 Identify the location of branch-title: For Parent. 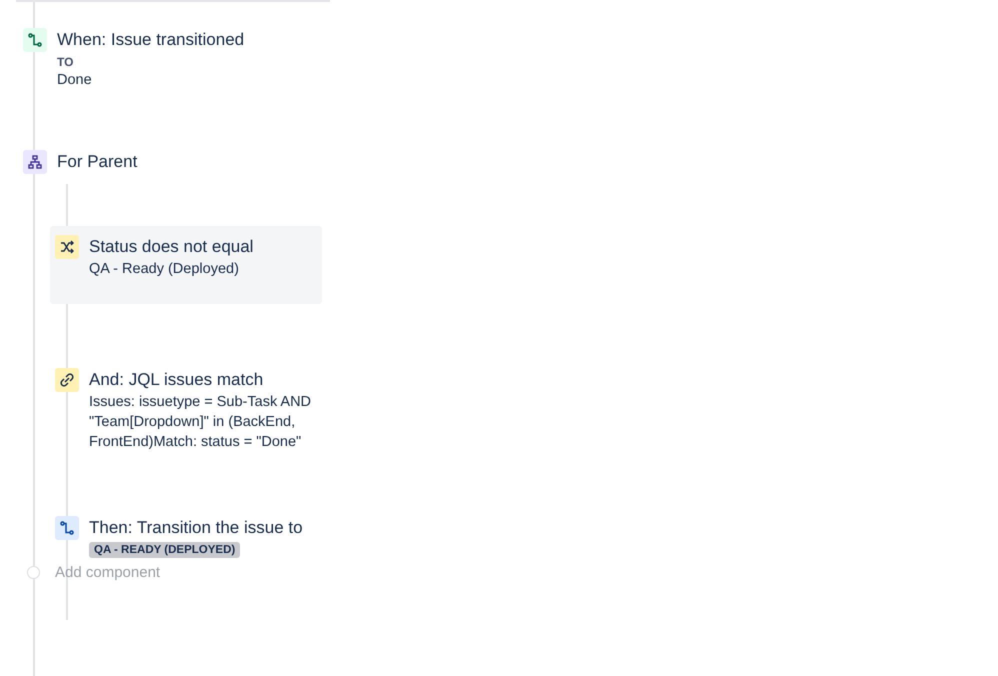
(97, 162).